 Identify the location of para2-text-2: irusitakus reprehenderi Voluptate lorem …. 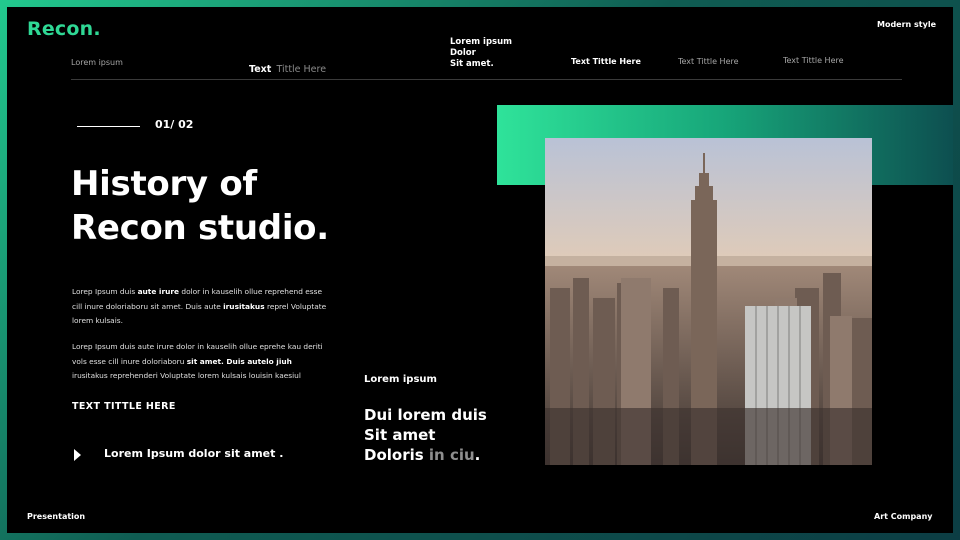
(186, 376).